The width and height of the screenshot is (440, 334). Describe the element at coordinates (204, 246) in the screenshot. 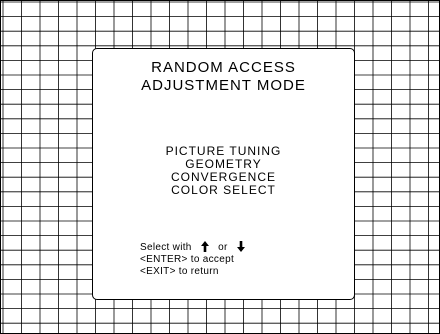

I see `arrow-up-icon` at that location.